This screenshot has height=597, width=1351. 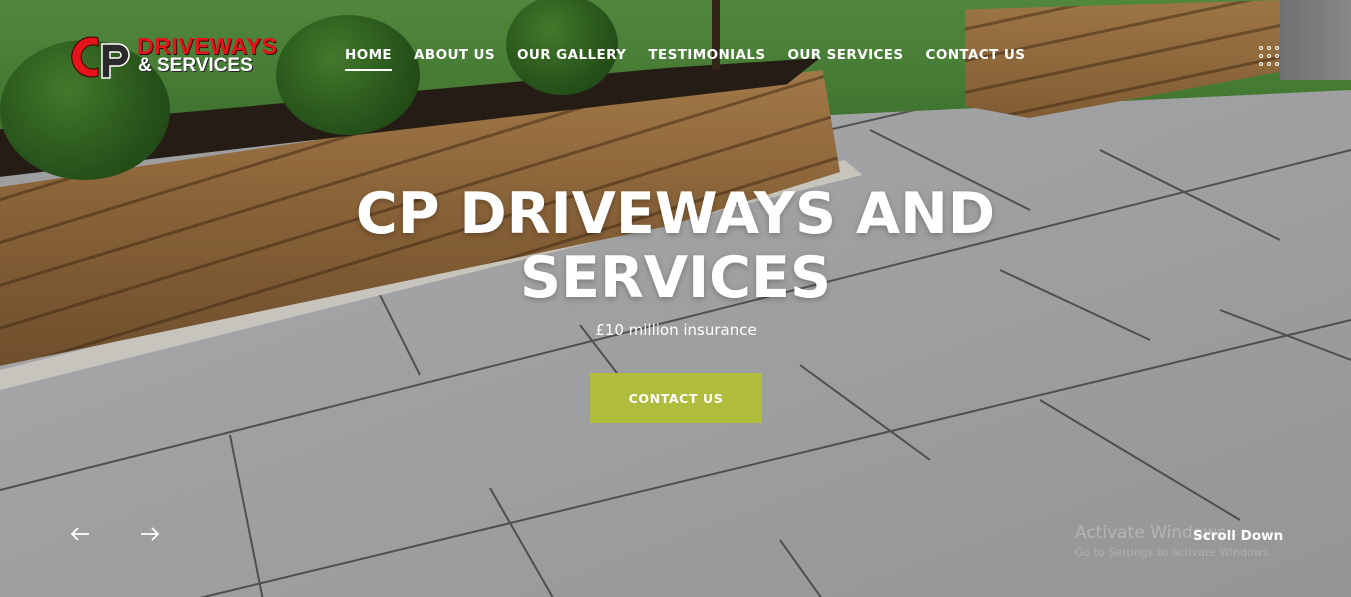 What do you see at coordinates (846, 59) in the screenshot?
I see `nav-our-services: OUR SERVICES` at bounding box center [846, 59].